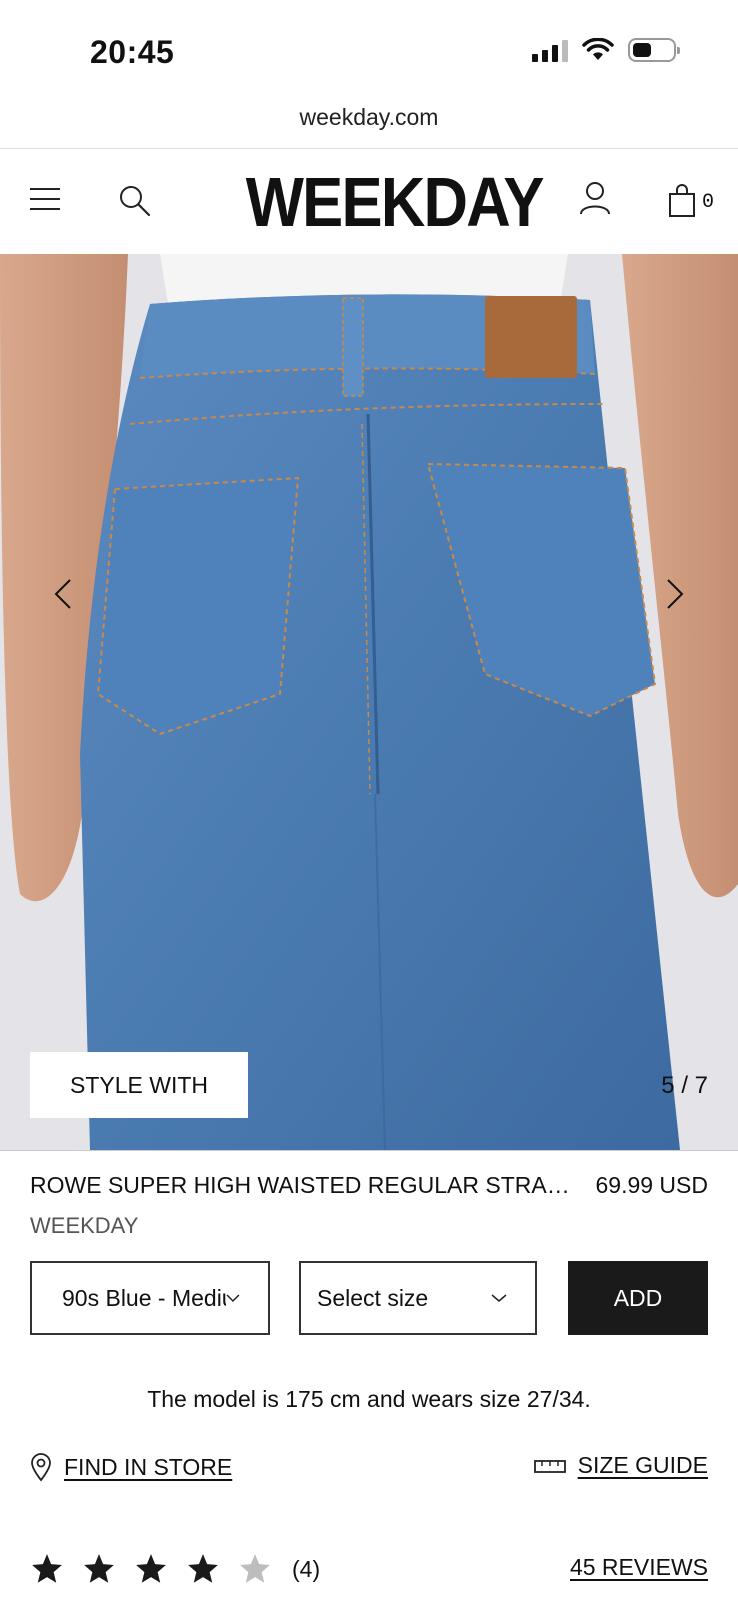 The image size is (738, 1600). What do you see at coordinates (41, 1467) in the screenshot?
I see `location-pin-icon` at bounding box center [41, 1467].